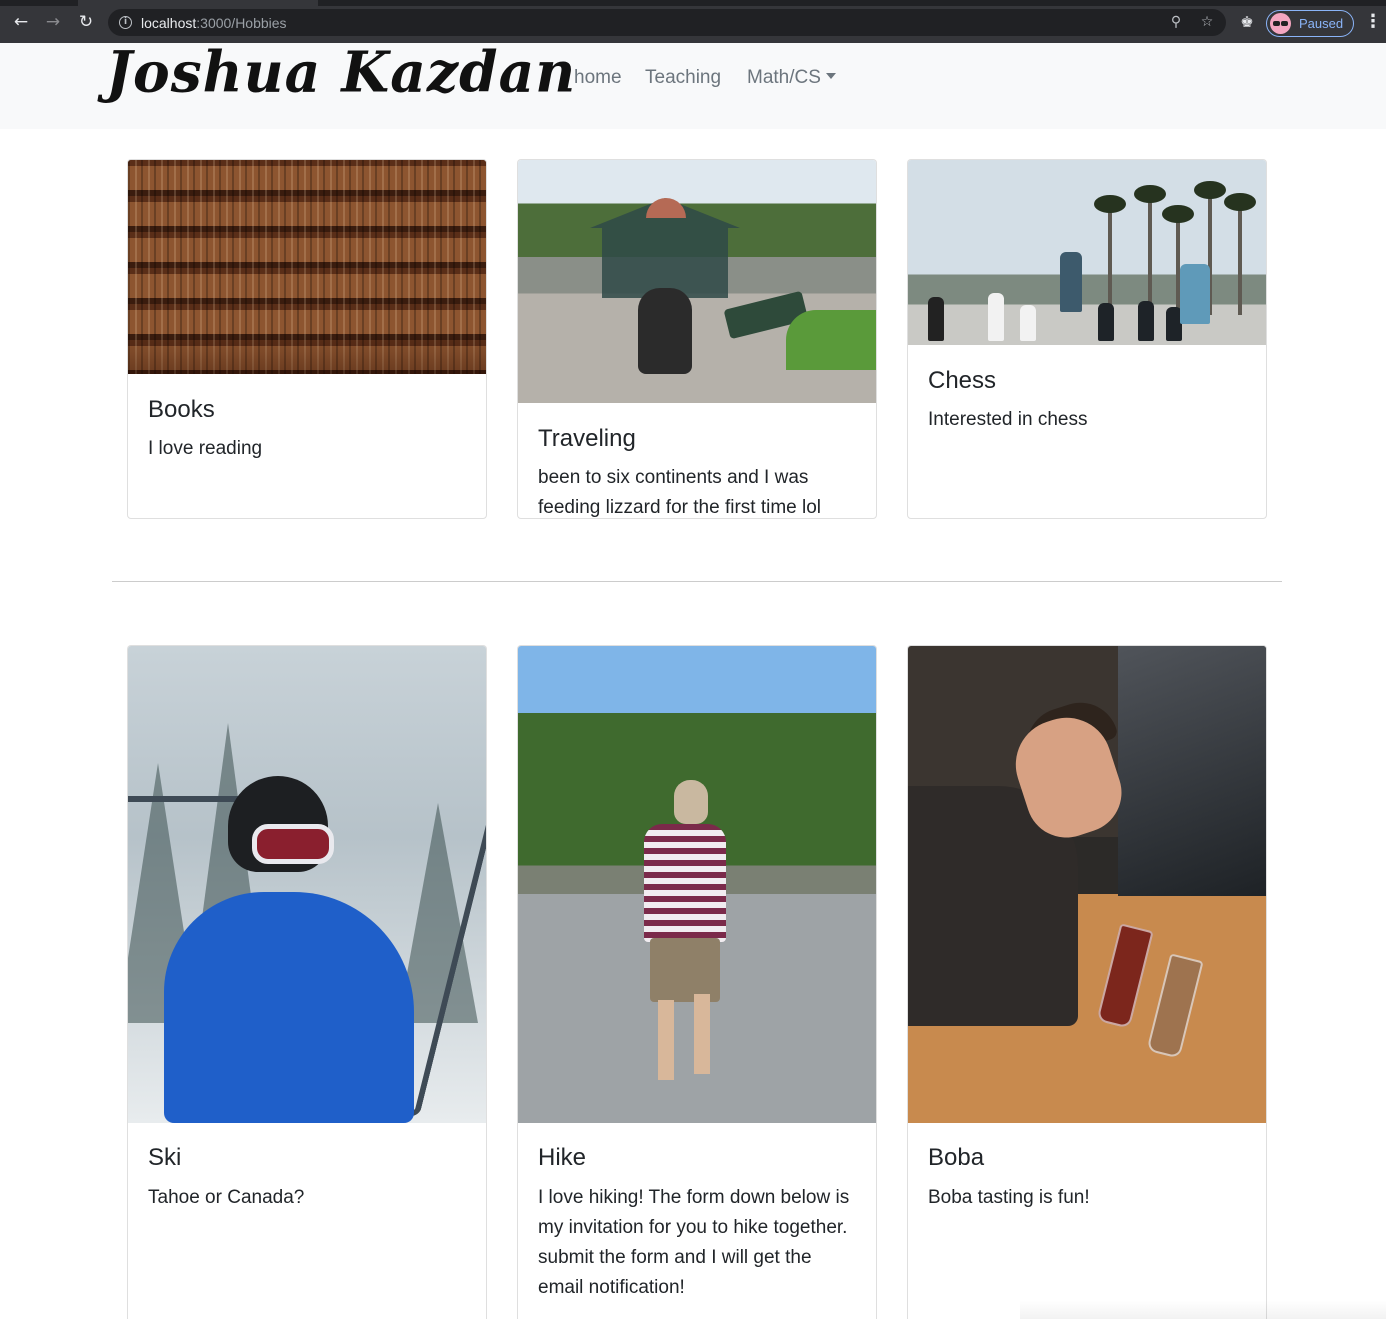 This screenshot has height=1319, width=1386. I want to click on profile-button: Paused, so click(1310, 23).